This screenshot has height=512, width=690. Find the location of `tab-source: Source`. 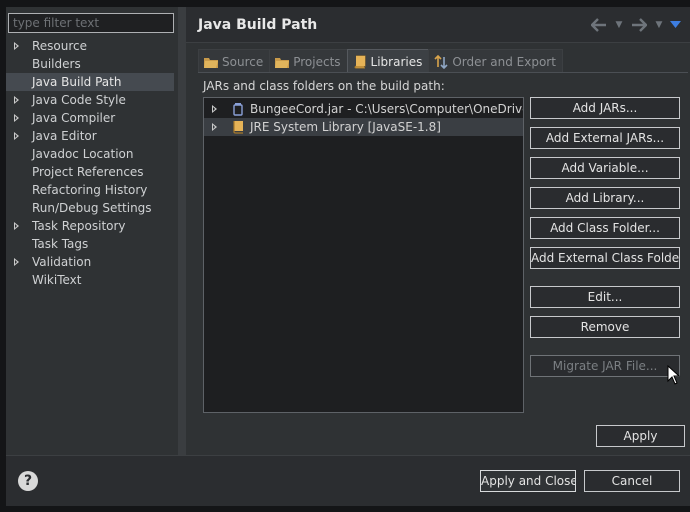

tab-source: Source is located at coordinates (234, 61).